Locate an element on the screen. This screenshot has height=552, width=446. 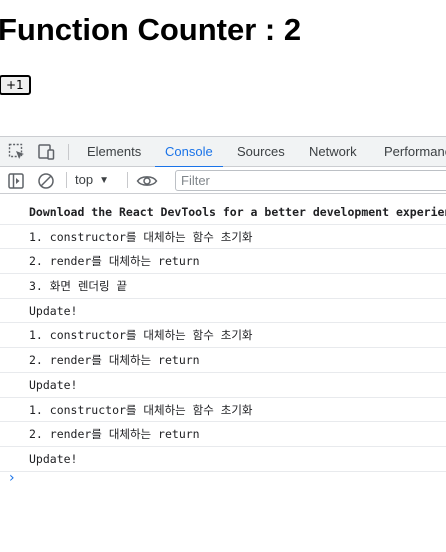
filter-input is located at coordinates (310, 180).